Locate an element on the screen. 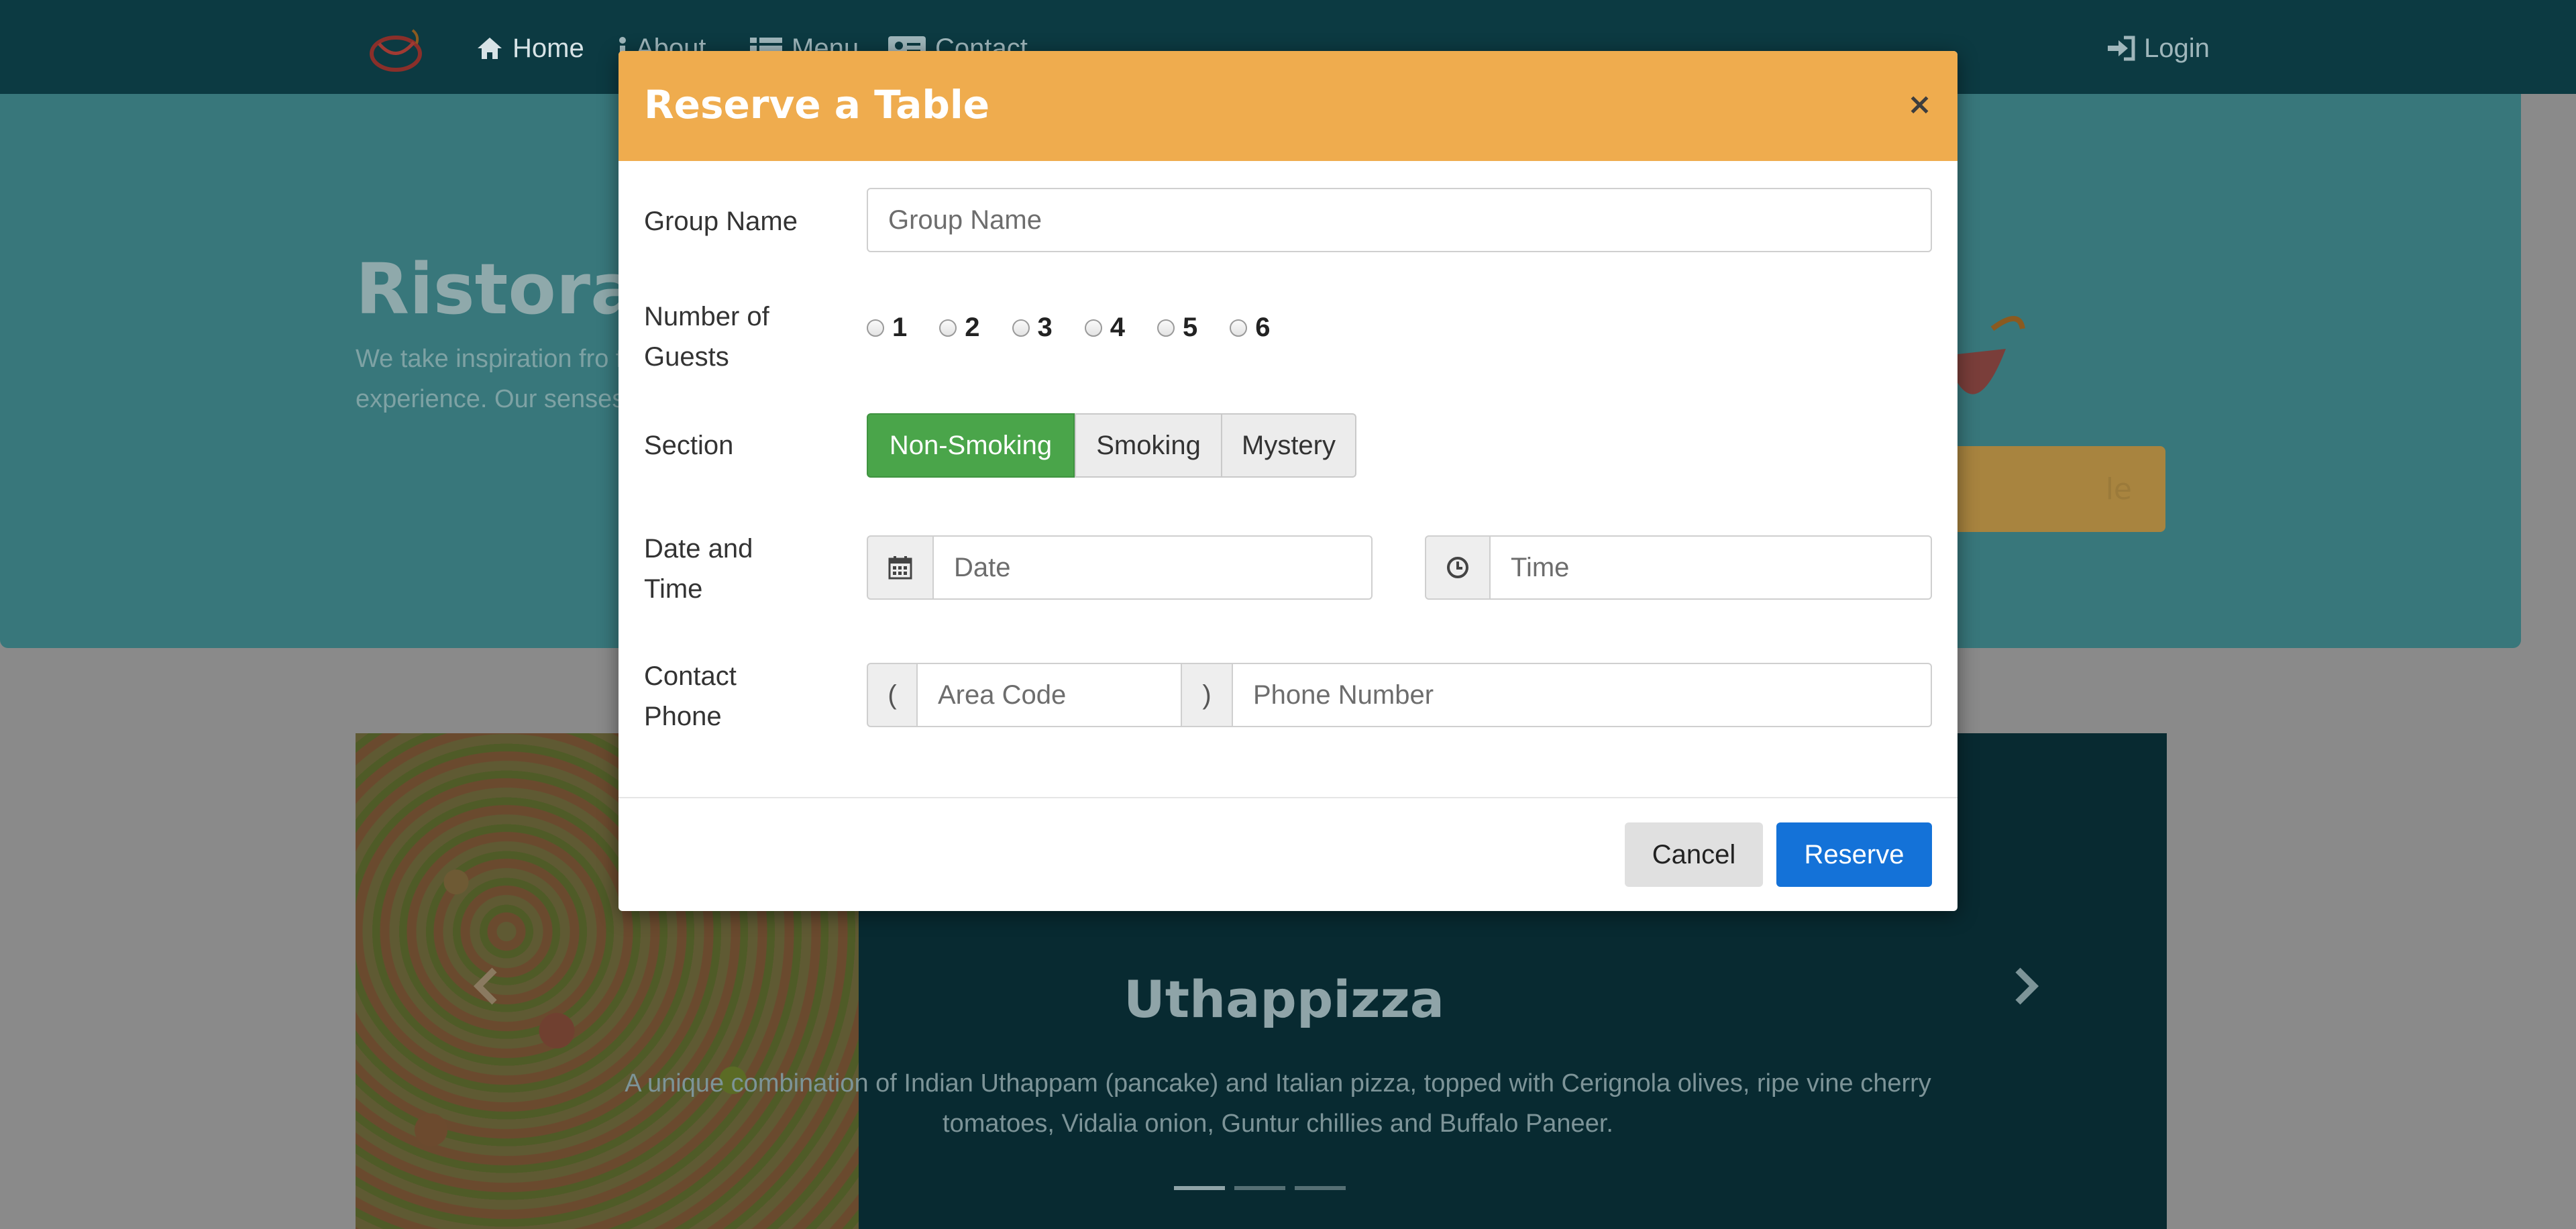 Image resolution: width=2576 pixels, height=1229 pixels. guests-option-label: 5 is located at coordinates (1190, 327).